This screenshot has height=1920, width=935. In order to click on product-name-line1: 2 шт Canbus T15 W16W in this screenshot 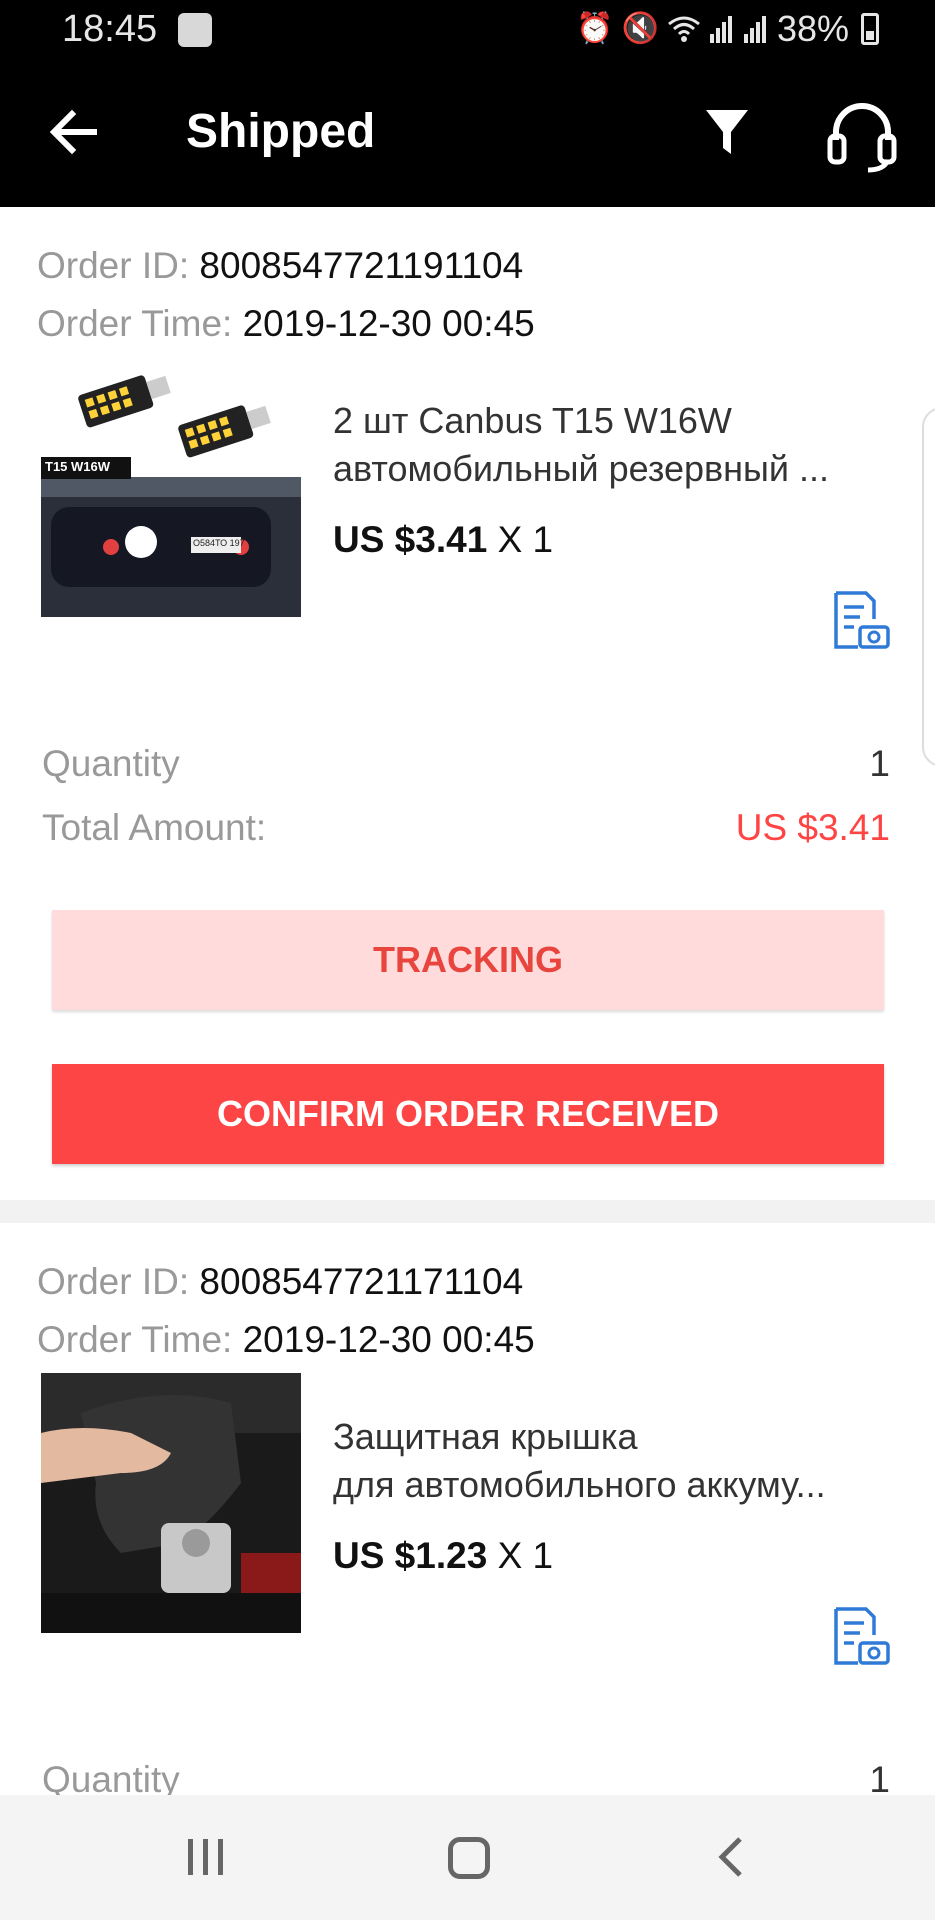, I will do `click(532, 420)`.